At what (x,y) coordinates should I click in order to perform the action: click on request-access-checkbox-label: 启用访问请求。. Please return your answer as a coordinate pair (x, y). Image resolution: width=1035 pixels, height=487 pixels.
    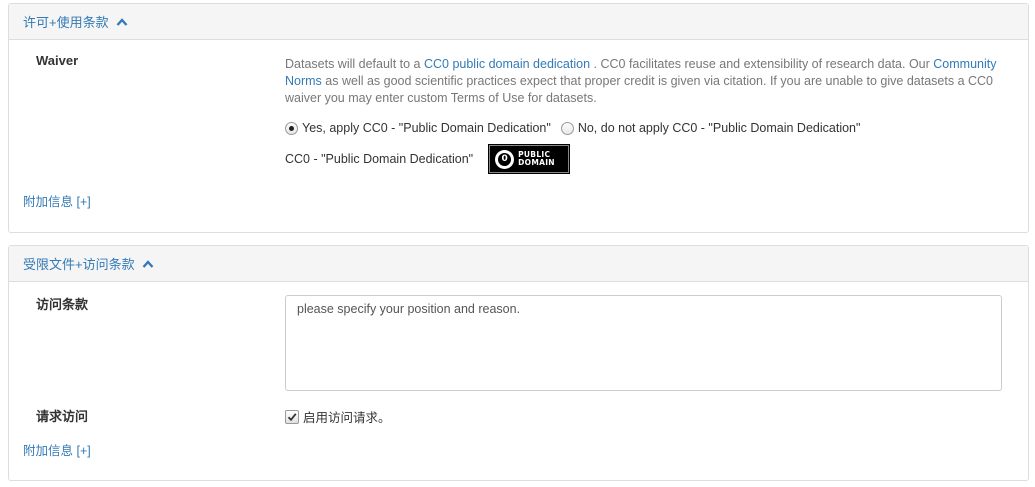
    Looking at the image, I should click on (347, 416).